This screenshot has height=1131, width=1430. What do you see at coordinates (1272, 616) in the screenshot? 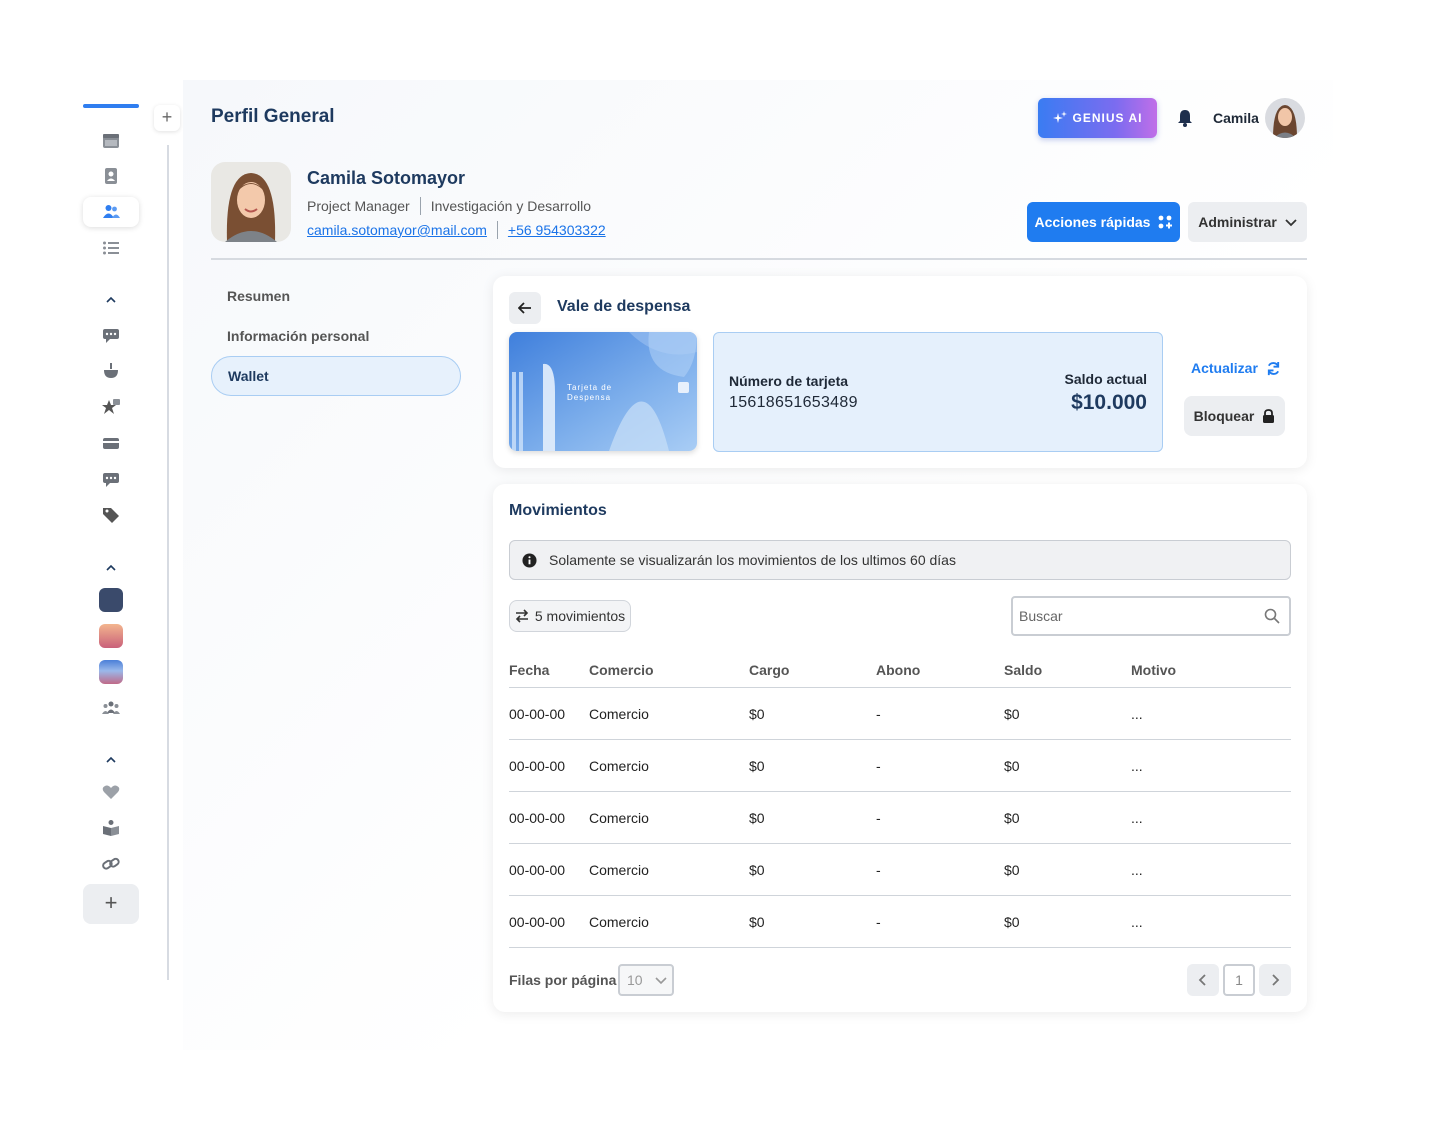
I see `search-icon` at bounding box center [1272, 616].